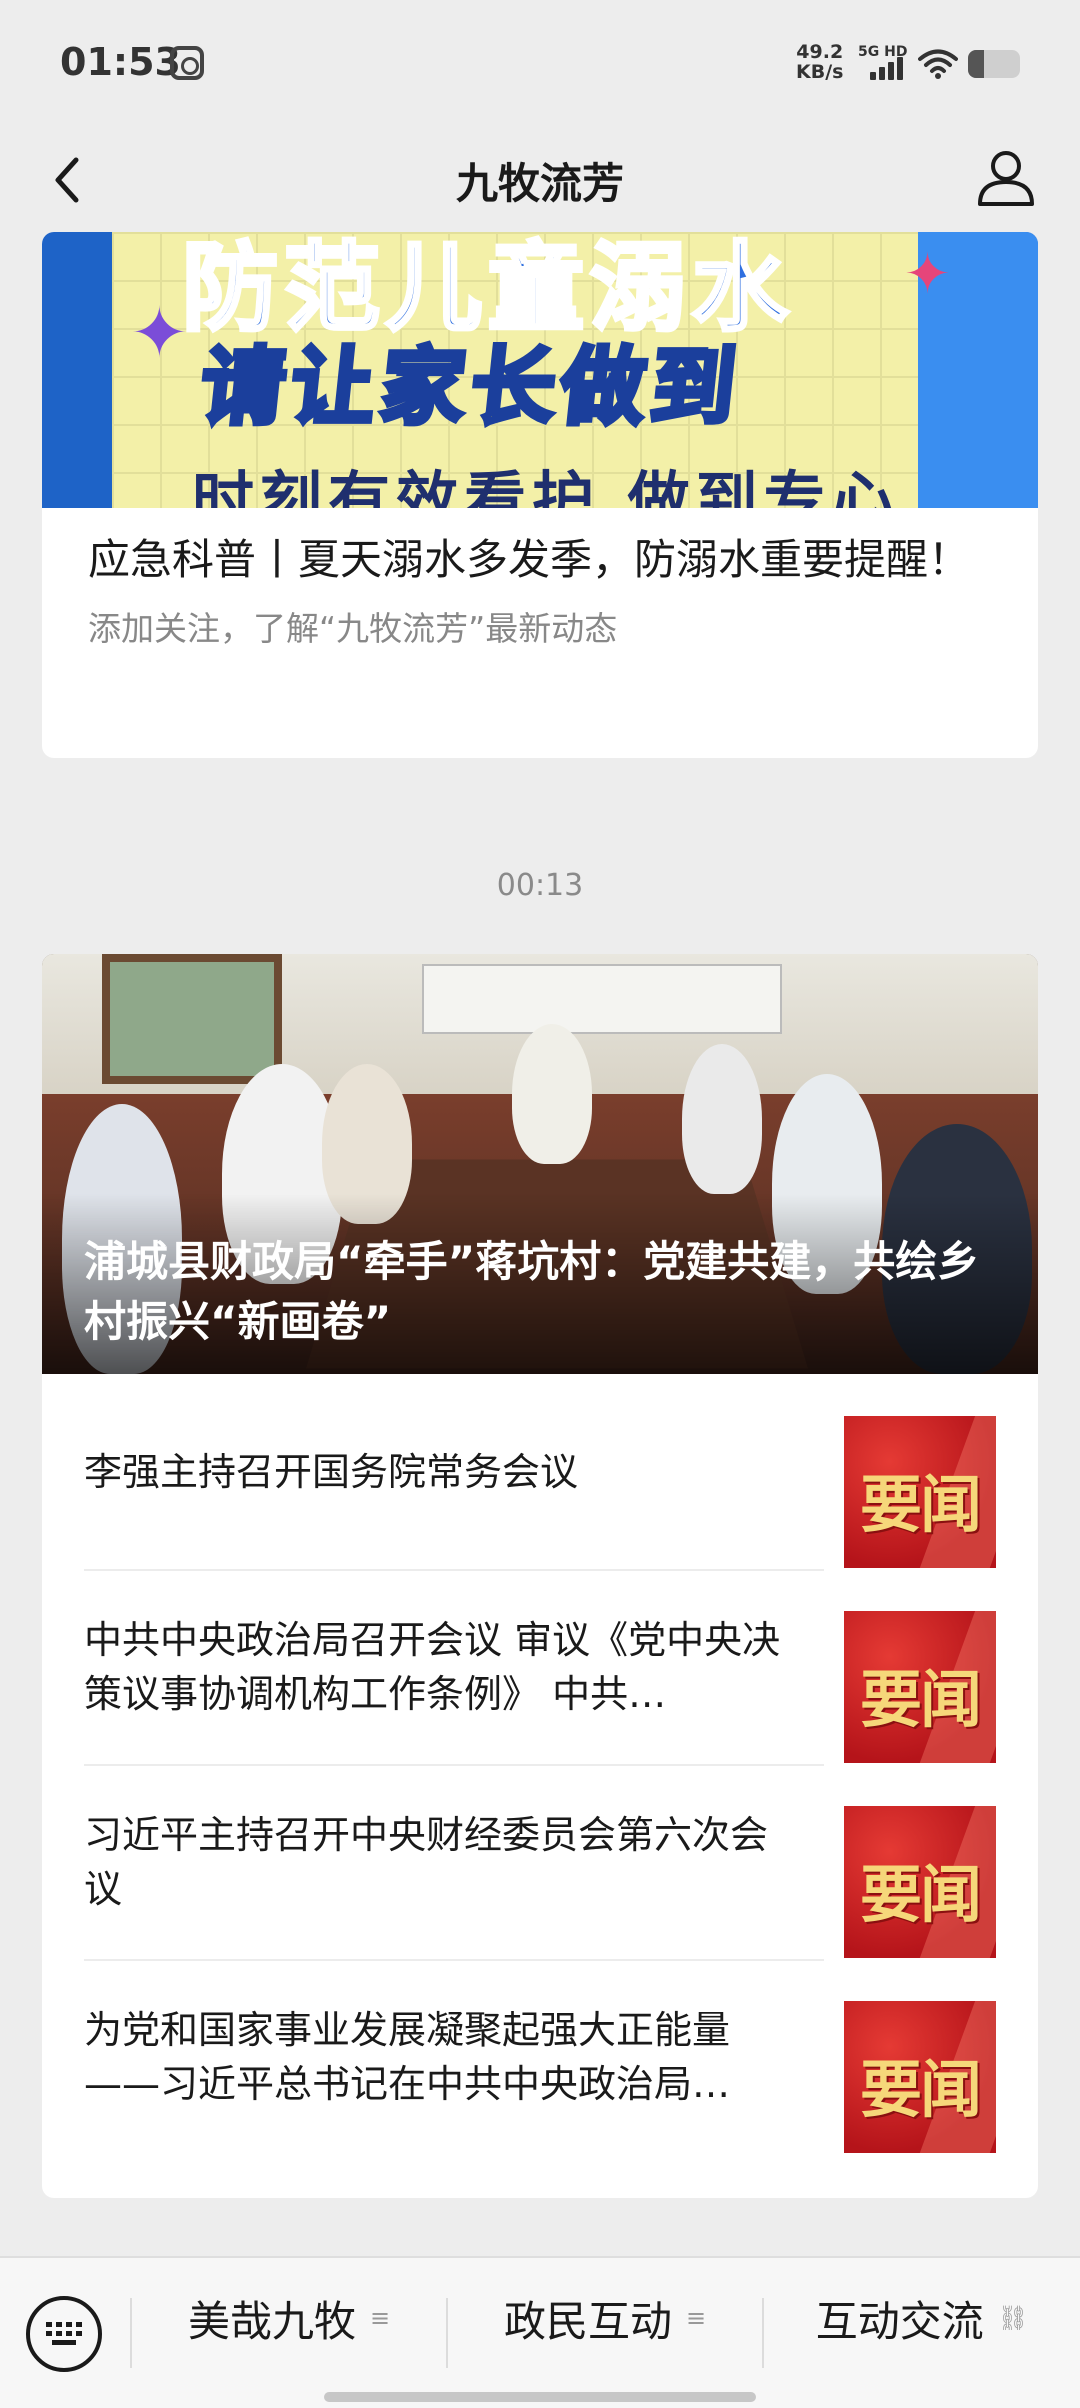 The width and height of the screenshot is (1080, 2408). Describe the element at coordinates (888, 68) in the screenshot. I see `signal-icon` at that location.